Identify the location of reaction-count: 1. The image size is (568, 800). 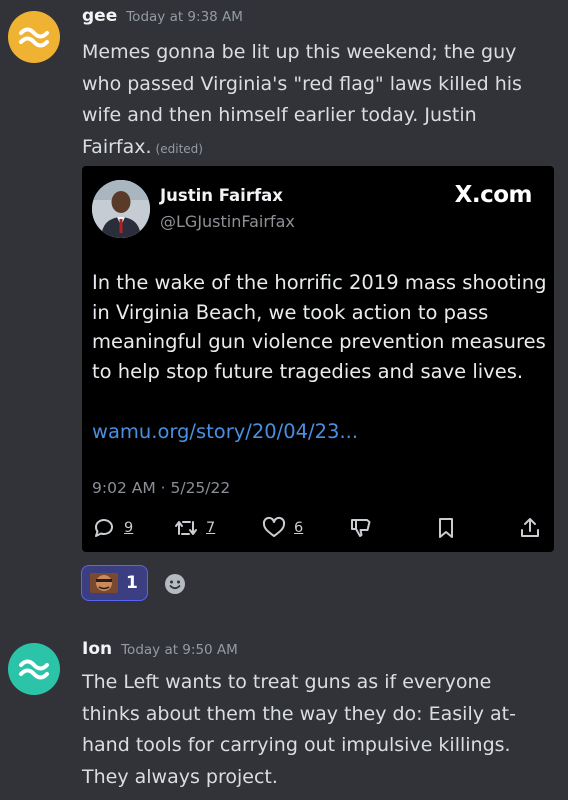
(132, 583).